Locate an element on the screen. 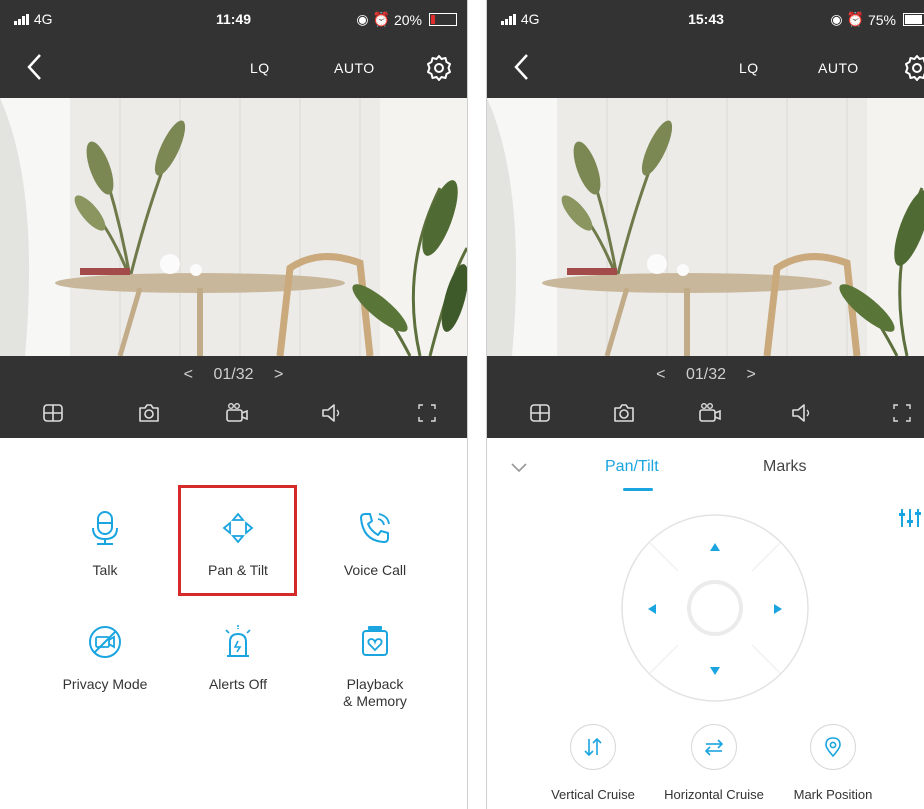 The width and height of the screenshot is (924, 809). active-tab-indicator is located at coordinates (638, 489).